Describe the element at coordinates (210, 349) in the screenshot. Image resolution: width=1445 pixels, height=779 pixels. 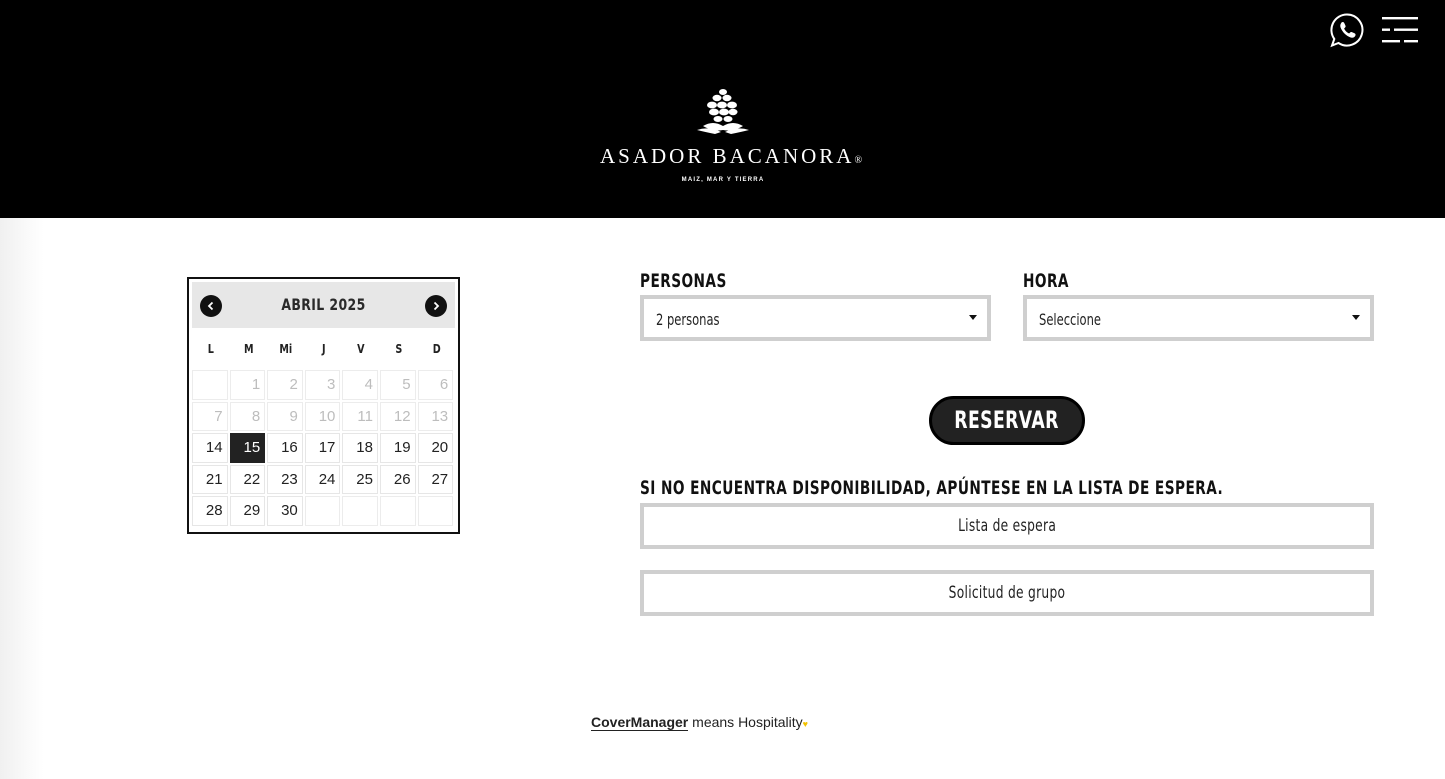
I see `weekday-label: L` at that location.